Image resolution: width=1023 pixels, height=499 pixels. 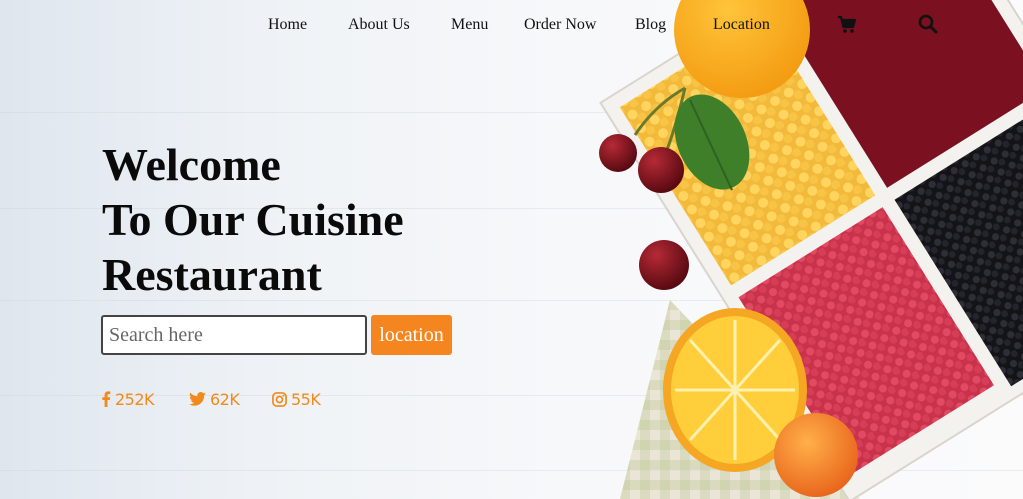 What do you see at coordinates (191, 164) in the screenshot?
I see `hero-title-line: Welcome` at bounding box center [191, 164].